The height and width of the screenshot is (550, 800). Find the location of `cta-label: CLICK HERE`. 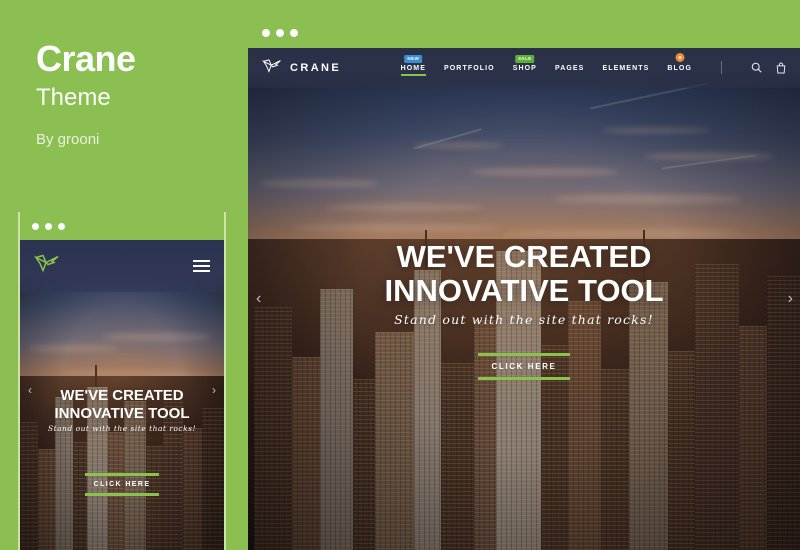

cta-label: CLICK HERE is located at coordinates (524, 366).